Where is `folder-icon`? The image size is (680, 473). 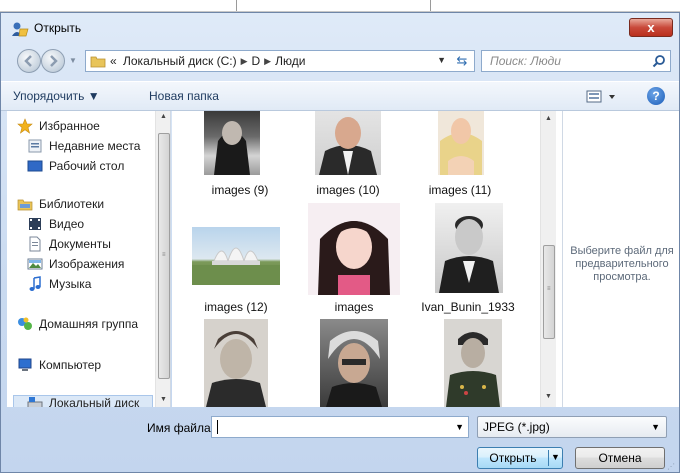
folder-icon is located at coordinates (98, 62).